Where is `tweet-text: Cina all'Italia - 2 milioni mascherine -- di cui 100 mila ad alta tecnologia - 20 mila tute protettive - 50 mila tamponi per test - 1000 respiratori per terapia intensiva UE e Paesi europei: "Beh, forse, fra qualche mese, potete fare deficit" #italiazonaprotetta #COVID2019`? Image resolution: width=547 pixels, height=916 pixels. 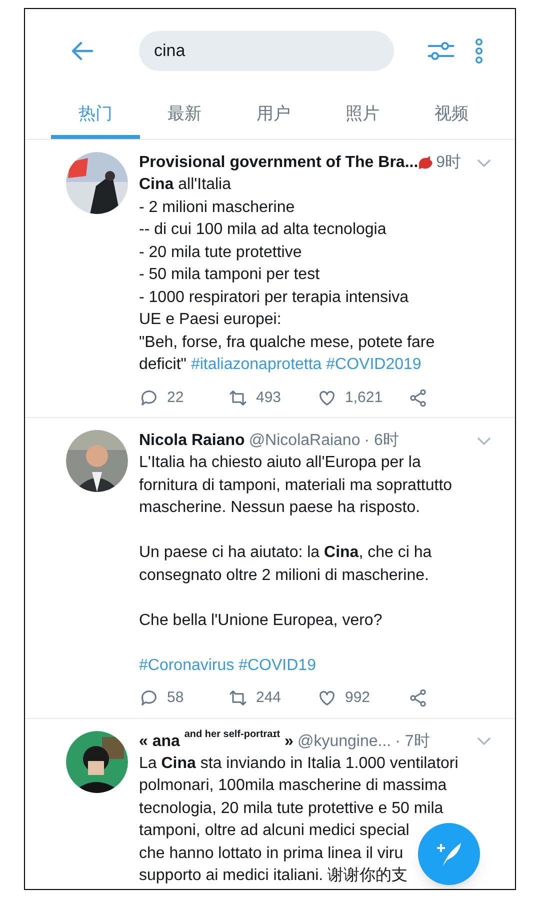 tweet-text: Cina all'Italia - 2 milioni mascherine -- di cui 100 mila ad alta tecnologia - 20 mila tute protettive - 50 mila tamponi per test - 1000 respiratori per terapia intensiva UE e Paesi europei: "Beh, forse, fra qualche mese, potete fare deficit" #italiazonaprotetta #COVID2019 is located at coordinates (287, 275).